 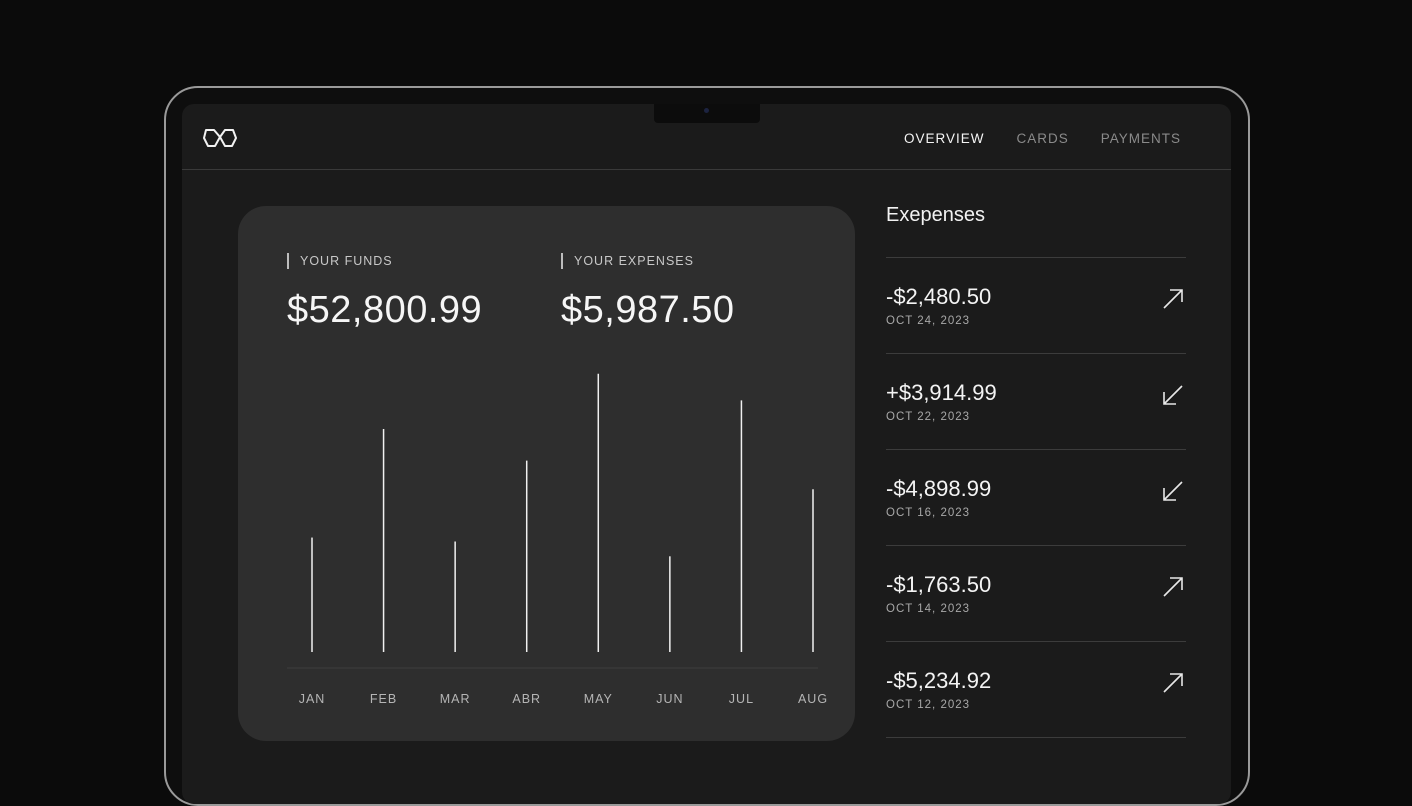 I want to click on nav-overview: OVERVIEW, so click(x=944, y=138).